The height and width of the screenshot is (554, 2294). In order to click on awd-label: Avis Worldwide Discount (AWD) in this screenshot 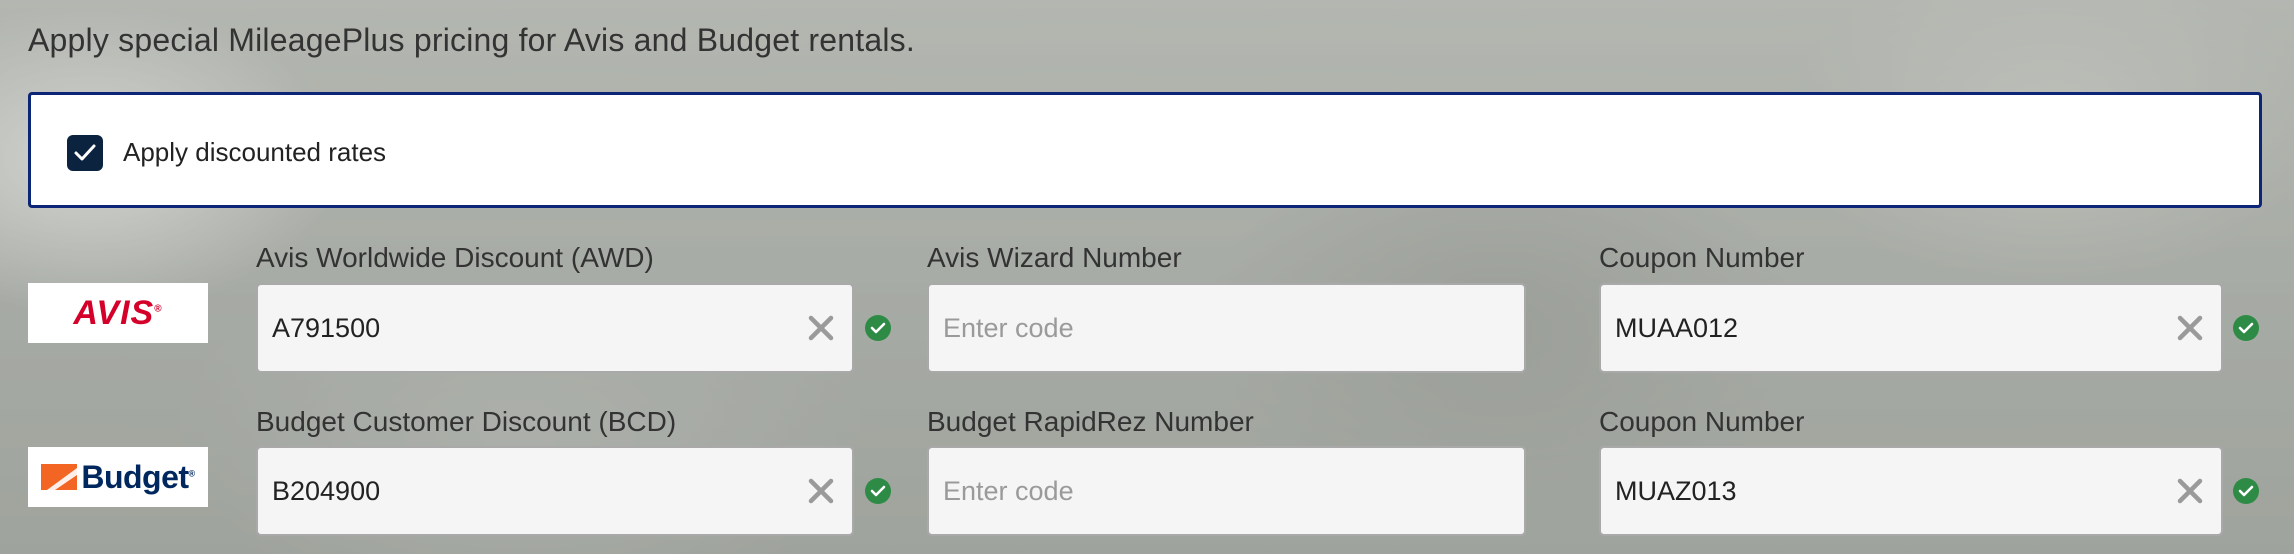, I will do `click(455, 257)`.